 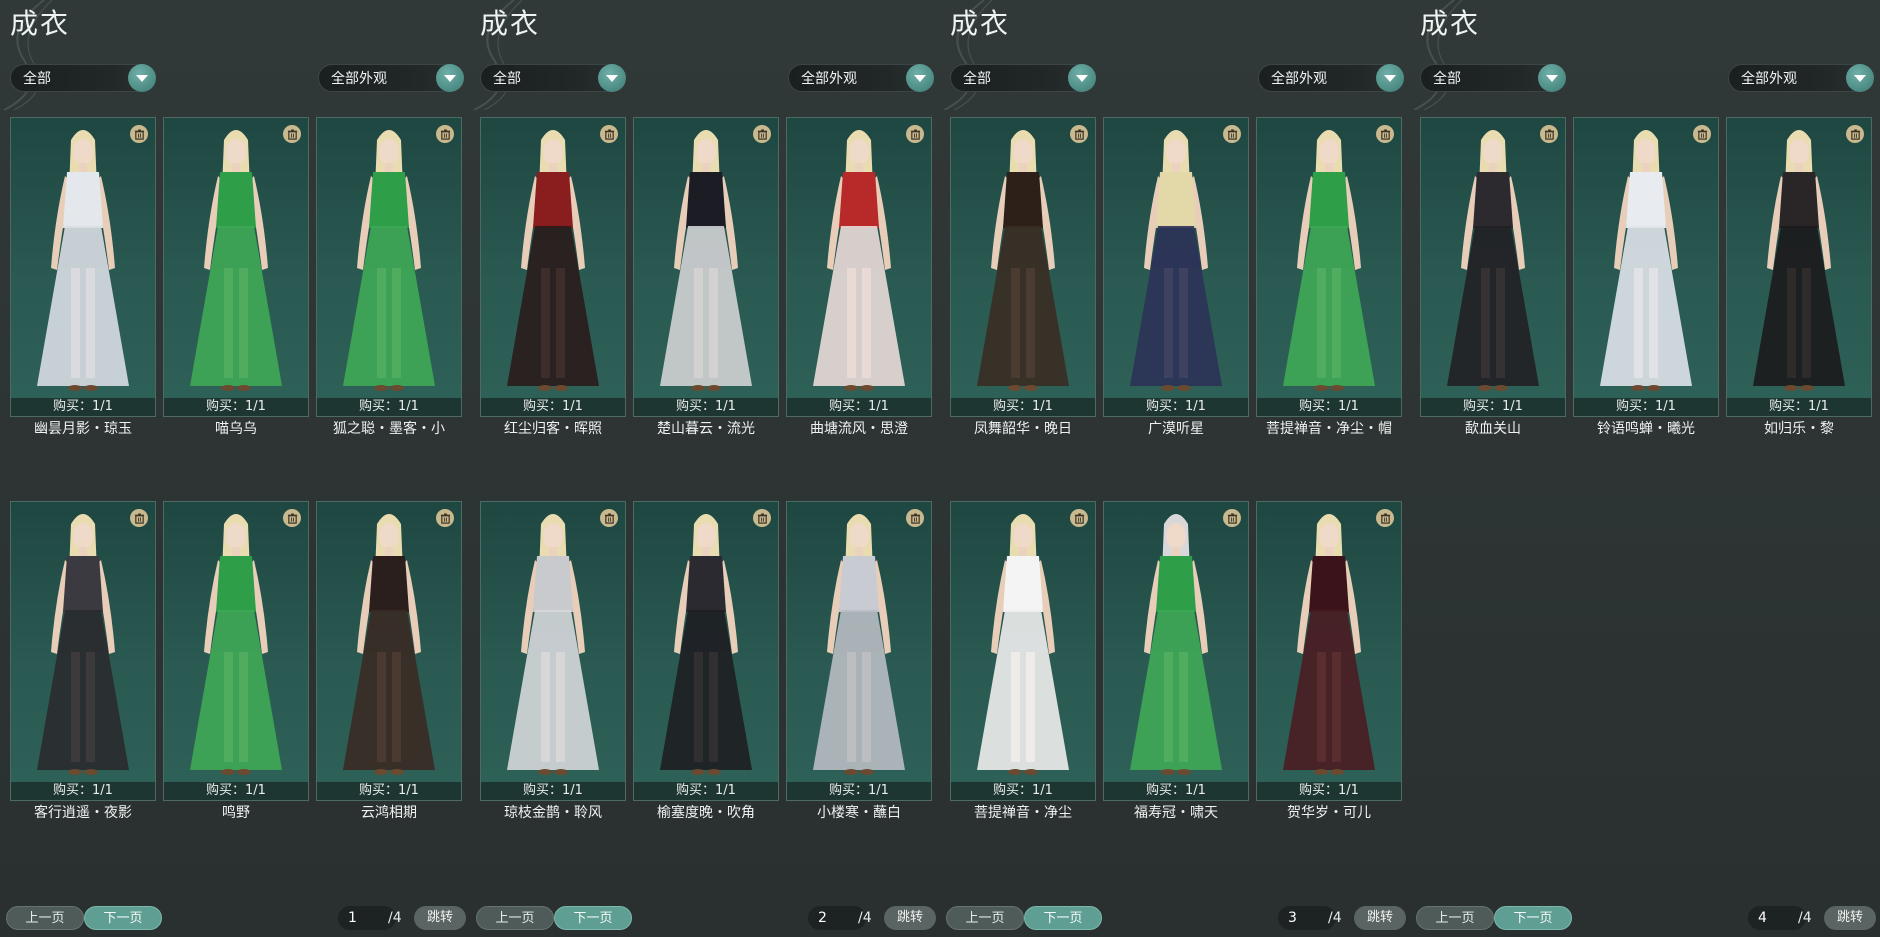 What do you see at coordinates (1176, 813) in the screenshot?
I see `outfit-name: 福寿冠・啸天` at bounding box center [1176, 813].